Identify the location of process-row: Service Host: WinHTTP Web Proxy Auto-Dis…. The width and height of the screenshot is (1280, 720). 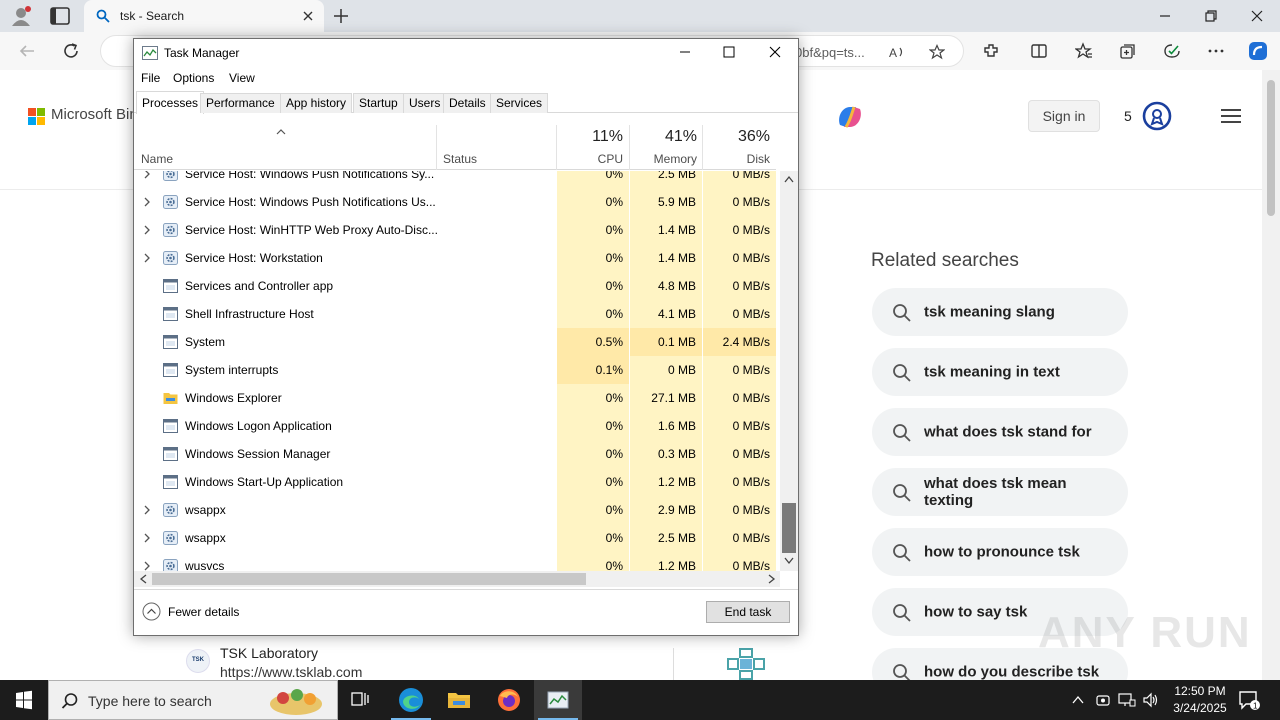
(455, 230).